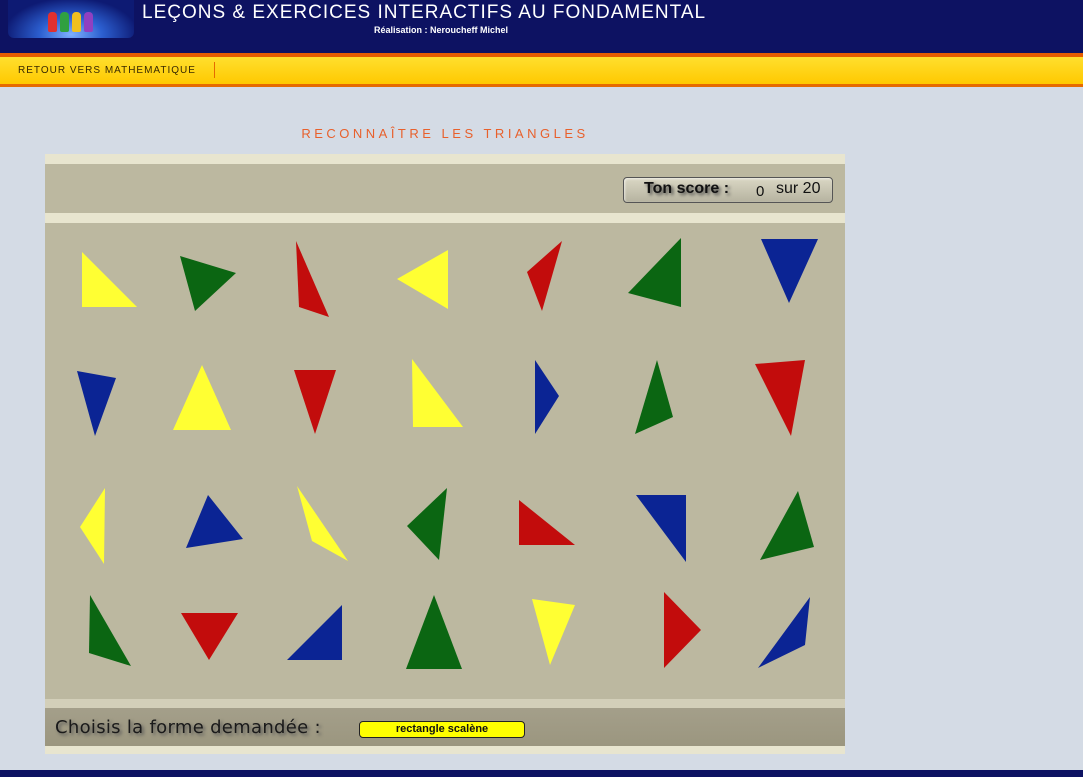 Image resolution: width=1083 pixels, height=777 pixels. What do you see at coordinates (445, 159) in the screenshot?
I see `panel-top-band` at bounding box center [445, 159].